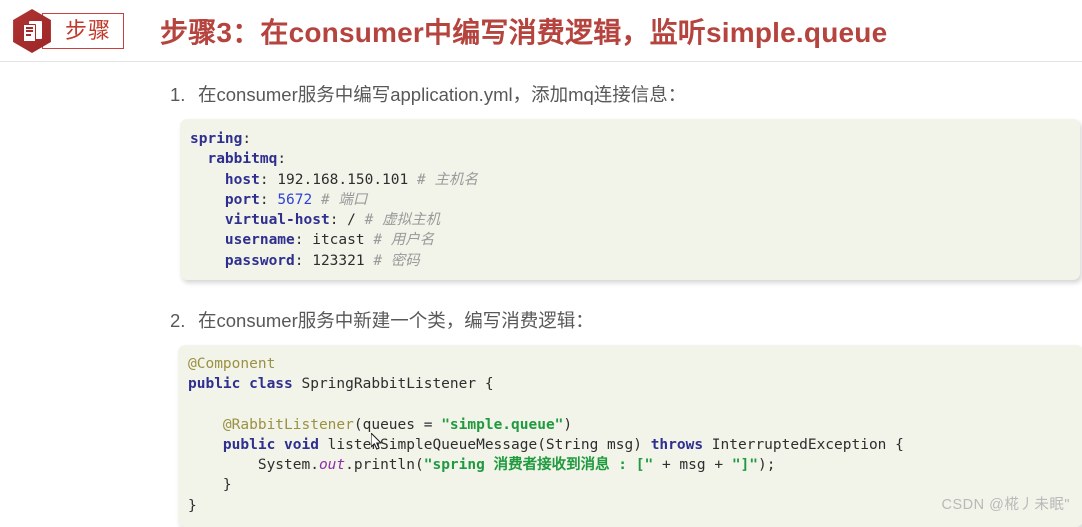 The image size is (1082, 527). Describe the element at coordinates (692, 465) in the screenshot. I see `code-token: + msg +` at that location.